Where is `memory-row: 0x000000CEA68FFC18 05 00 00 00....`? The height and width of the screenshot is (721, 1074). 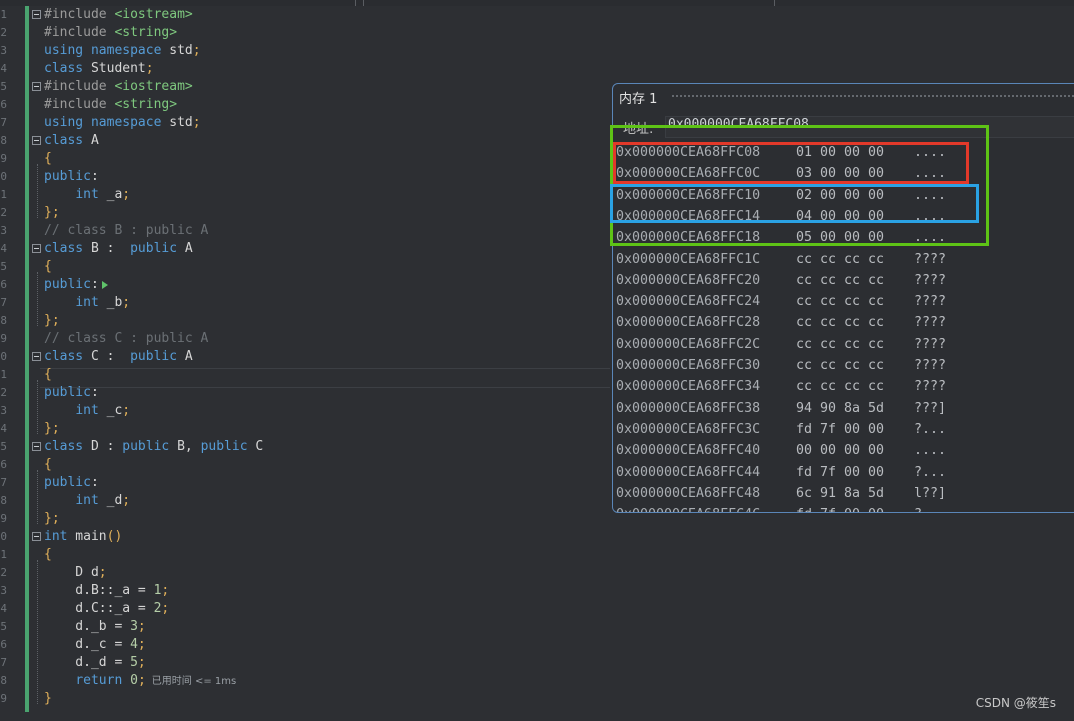 memory-row: 0x000000CEA68FFC18 05 00 00 00.... is located at coordinates (781, 237).